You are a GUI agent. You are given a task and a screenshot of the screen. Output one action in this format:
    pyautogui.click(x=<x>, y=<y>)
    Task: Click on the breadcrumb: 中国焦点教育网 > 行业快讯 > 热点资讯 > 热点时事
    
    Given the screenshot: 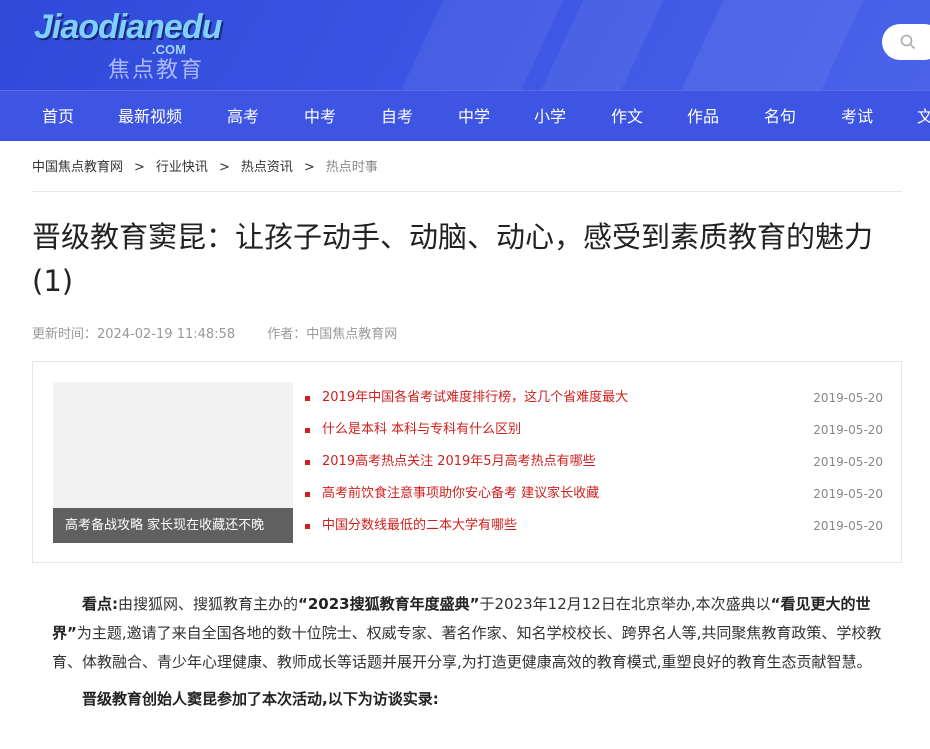 What is the action you would take?
    pyautogui.click(x=467, y=174)
    